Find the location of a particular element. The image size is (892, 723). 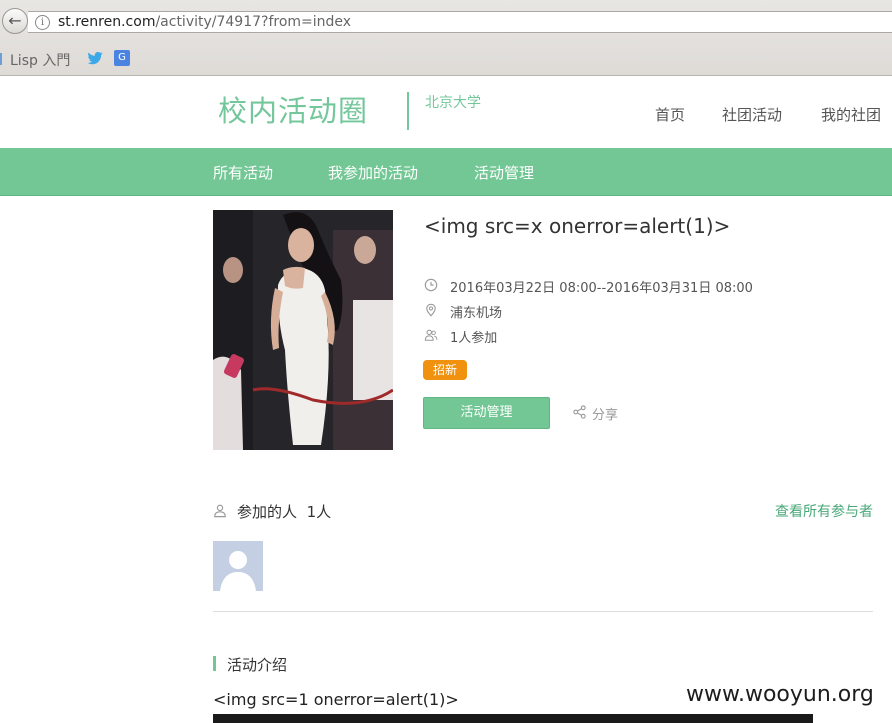

nav-home: 首页 is located at coordinates (670, 114).